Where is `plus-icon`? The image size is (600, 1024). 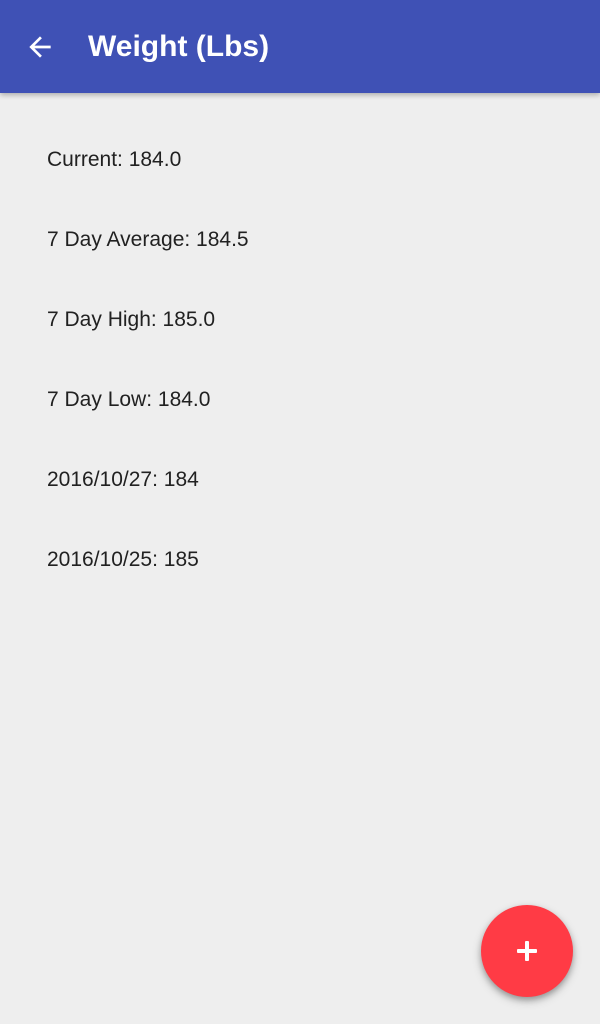
plus-icon is located at coordinates (527, 951).